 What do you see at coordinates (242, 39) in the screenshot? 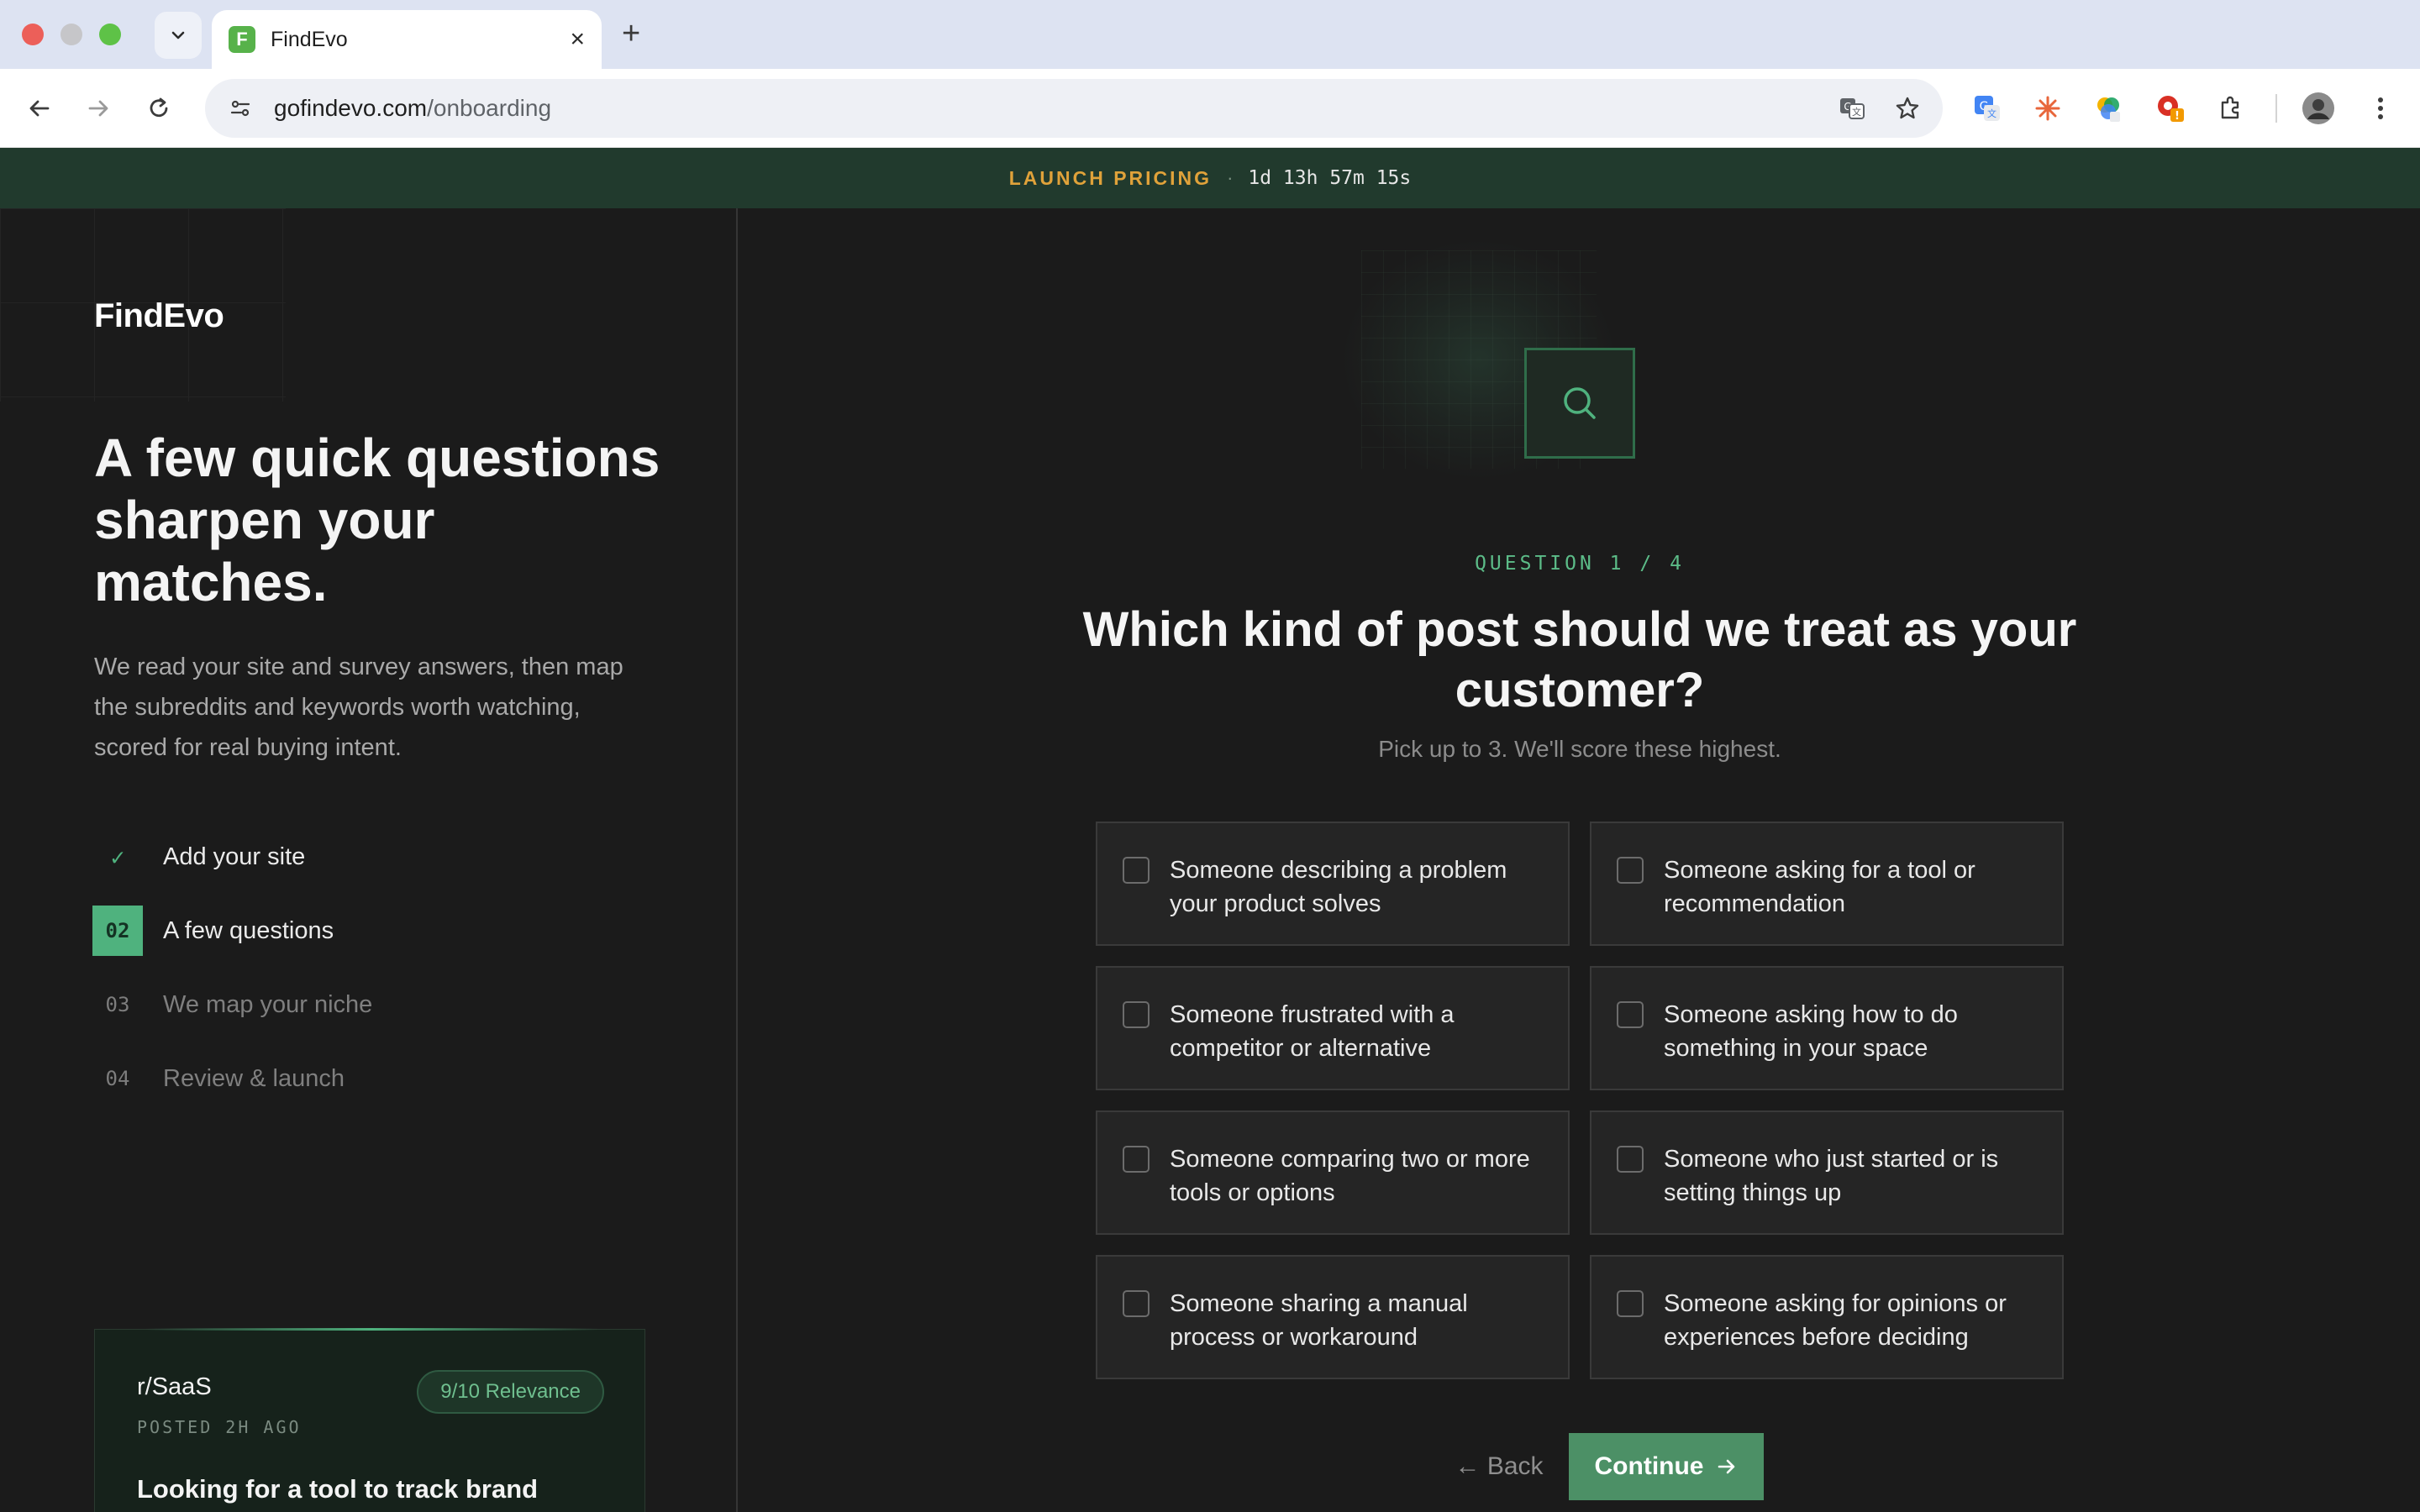
I see `favicon-icon: F` at bounding box center [242, 39].